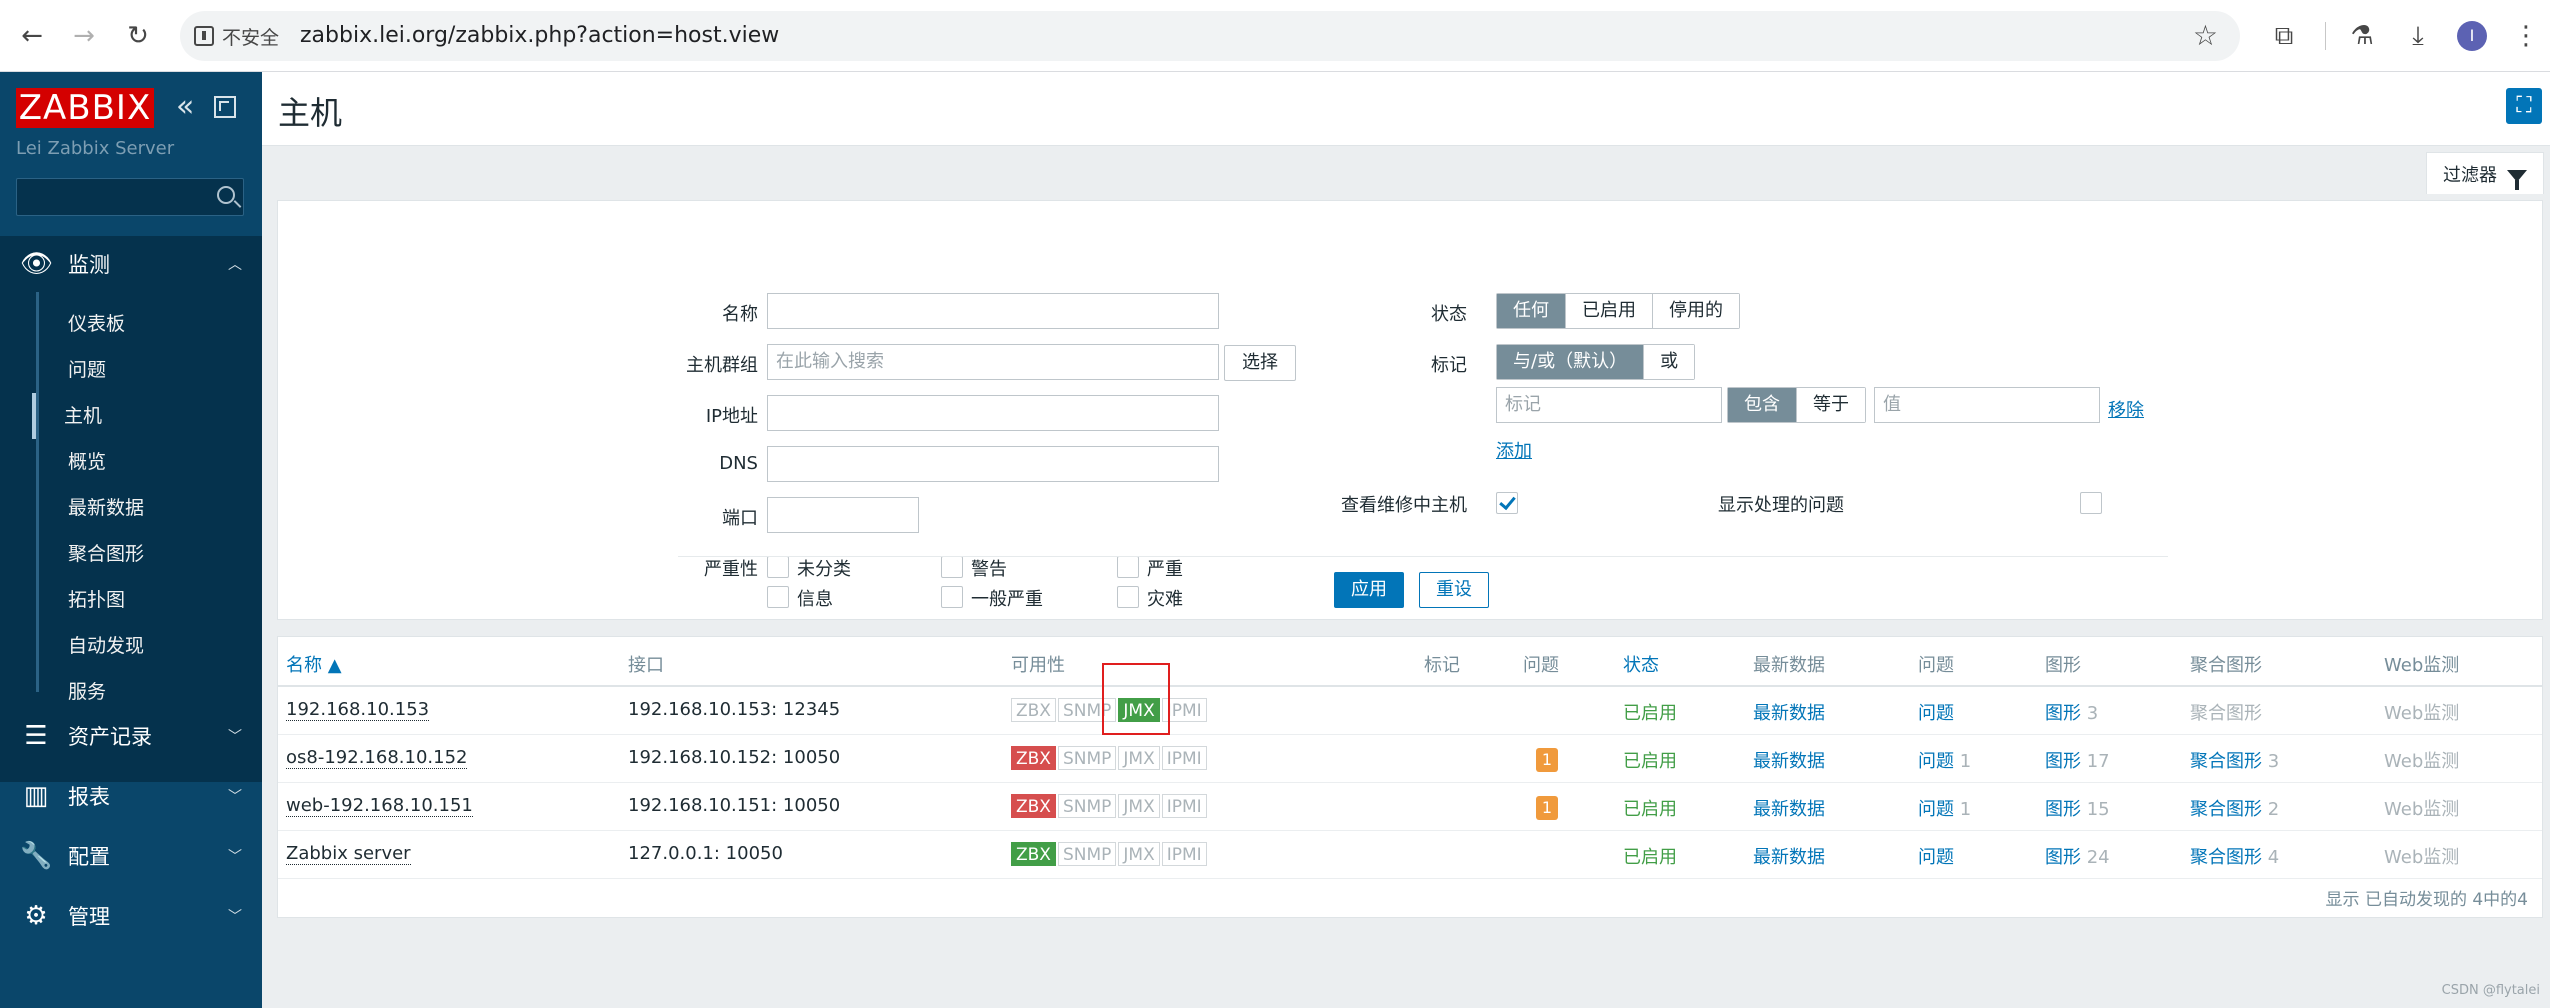 This screenshot has height=1008, width=2550. What do you see at coordinates (225, 107) in the screenshot?
I see `kiosk-mode-icon` at bounding box center [225, 107].